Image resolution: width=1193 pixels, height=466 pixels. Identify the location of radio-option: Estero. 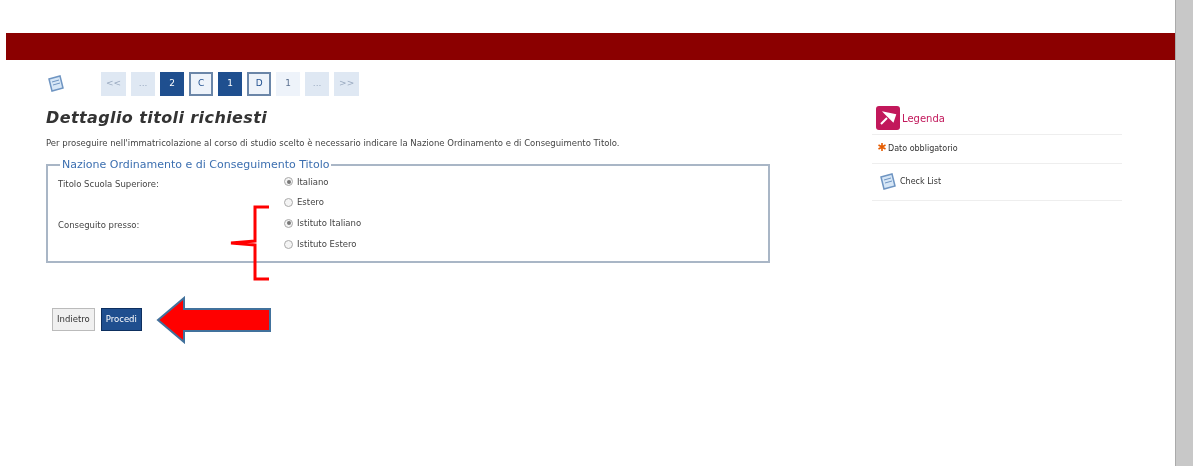
(306, 202).